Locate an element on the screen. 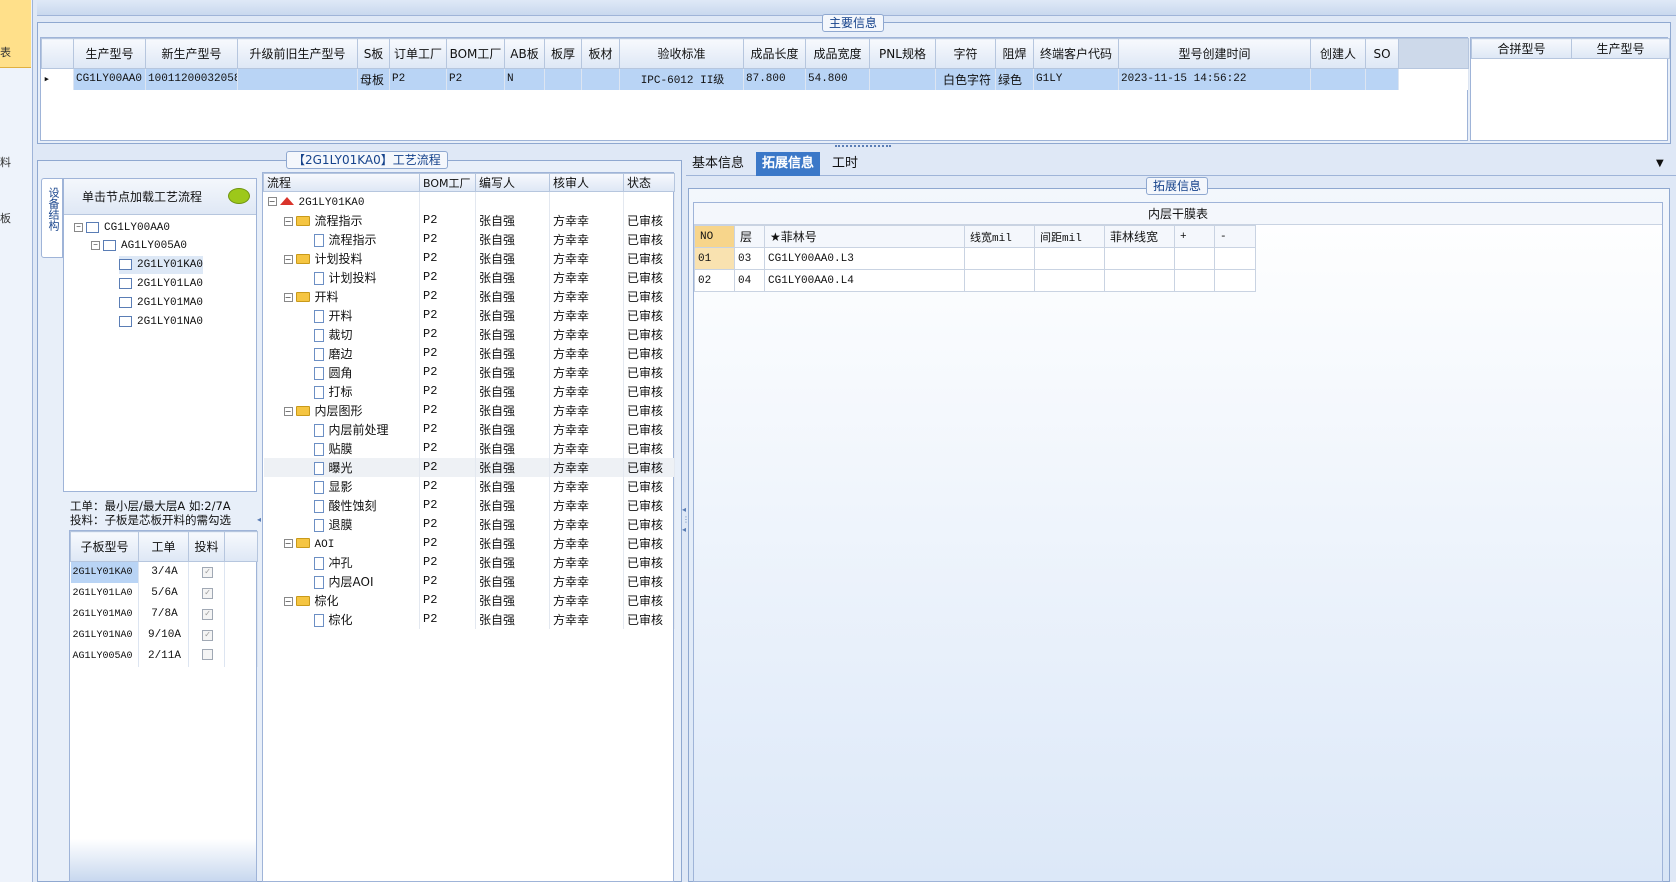  splitter-arrow-icon: ◂ is located at coordinates (259, 519).